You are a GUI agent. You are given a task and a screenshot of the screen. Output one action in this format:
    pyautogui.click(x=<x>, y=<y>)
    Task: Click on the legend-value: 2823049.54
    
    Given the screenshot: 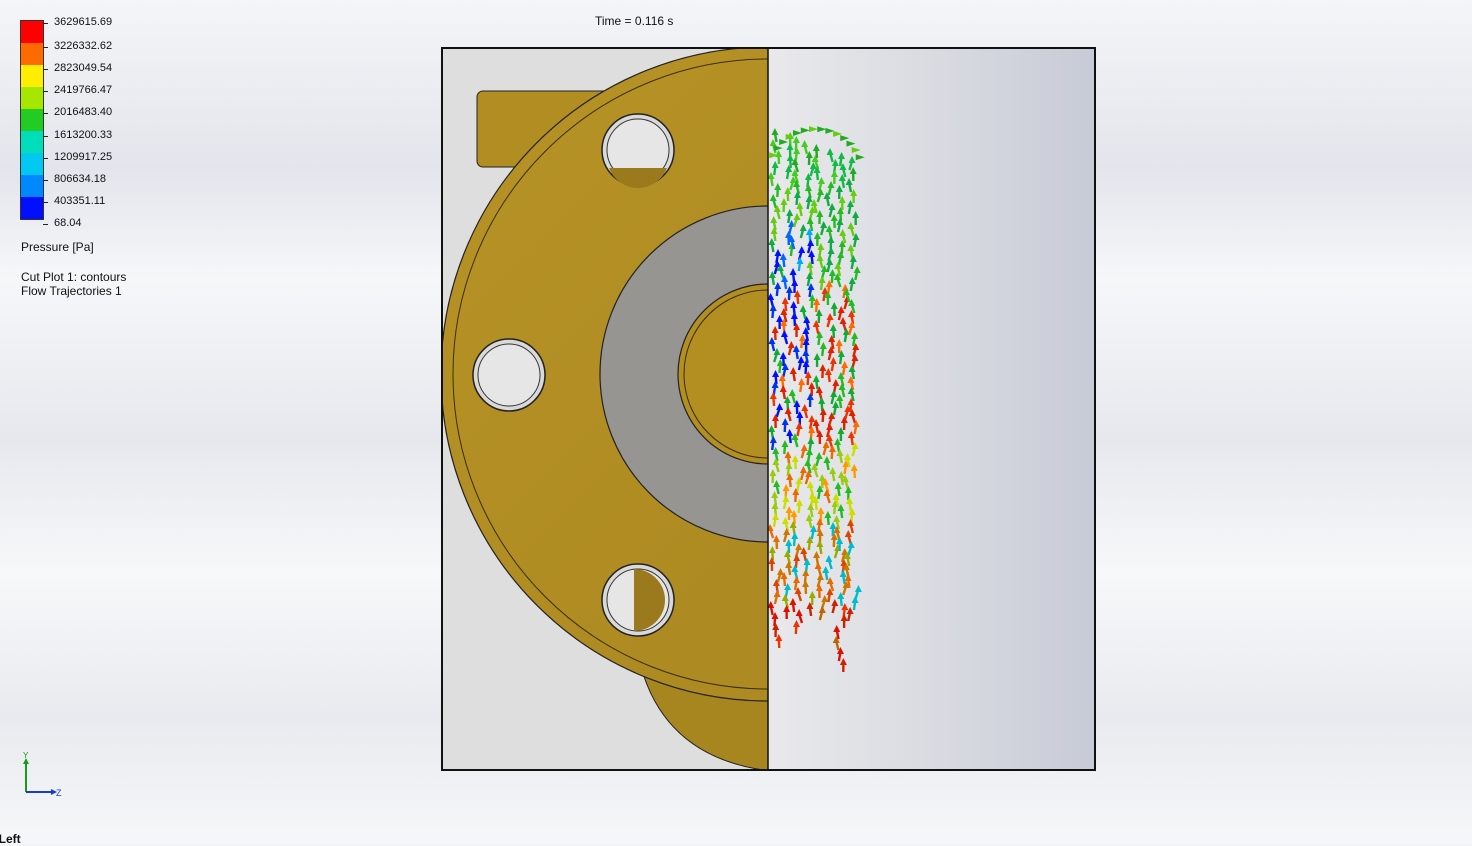 What is the action you would take?
    pyautogui.click(x=83, y=68)
    